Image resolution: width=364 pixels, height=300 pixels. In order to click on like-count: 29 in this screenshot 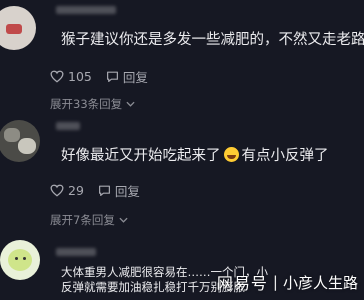, I will do `click(76, 190)`.